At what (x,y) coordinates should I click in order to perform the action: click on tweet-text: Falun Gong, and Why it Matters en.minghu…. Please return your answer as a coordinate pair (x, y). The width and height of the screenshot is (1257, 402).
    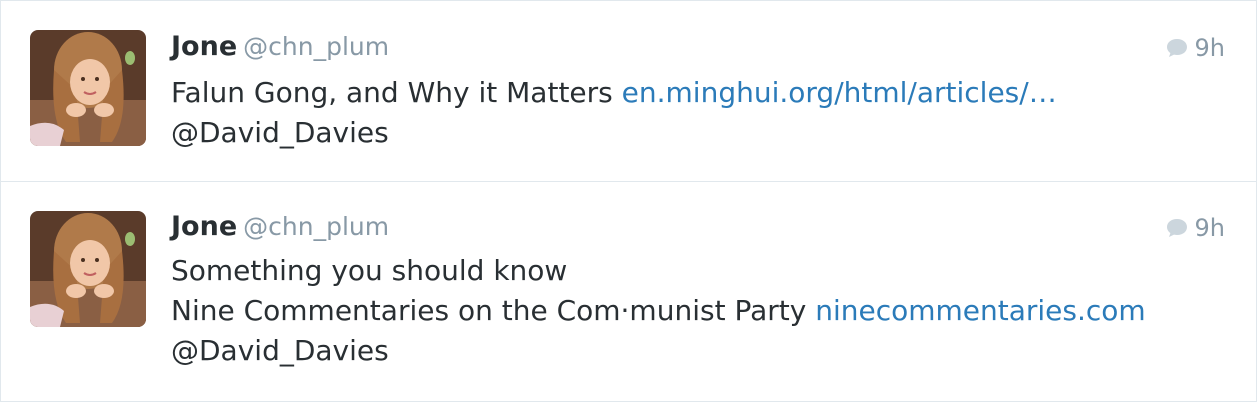
    Looking at the image, I should click on (614, 113).